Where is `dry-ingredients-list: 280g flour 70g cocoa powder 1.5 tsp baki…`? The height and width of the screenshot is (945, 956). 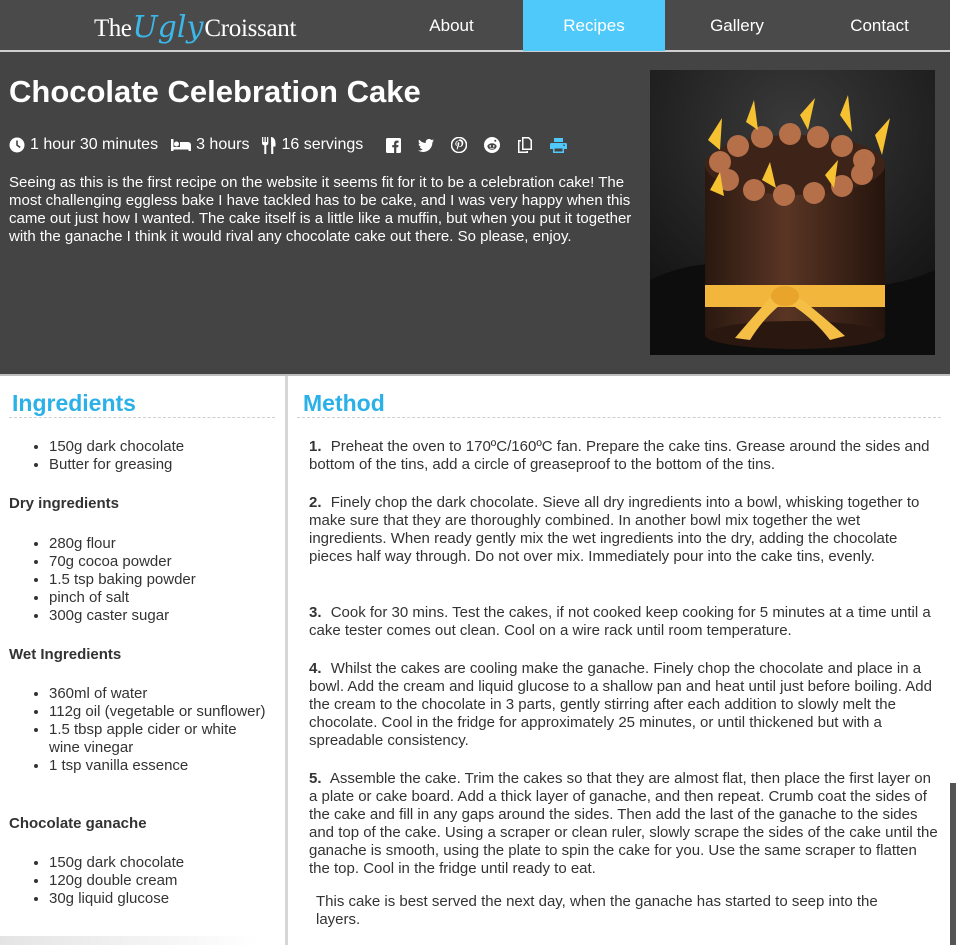 dry-ingredients-list: 280g flour 70g cocoa powder 1.5 tsp baki… is located at coordinates (160, 580).